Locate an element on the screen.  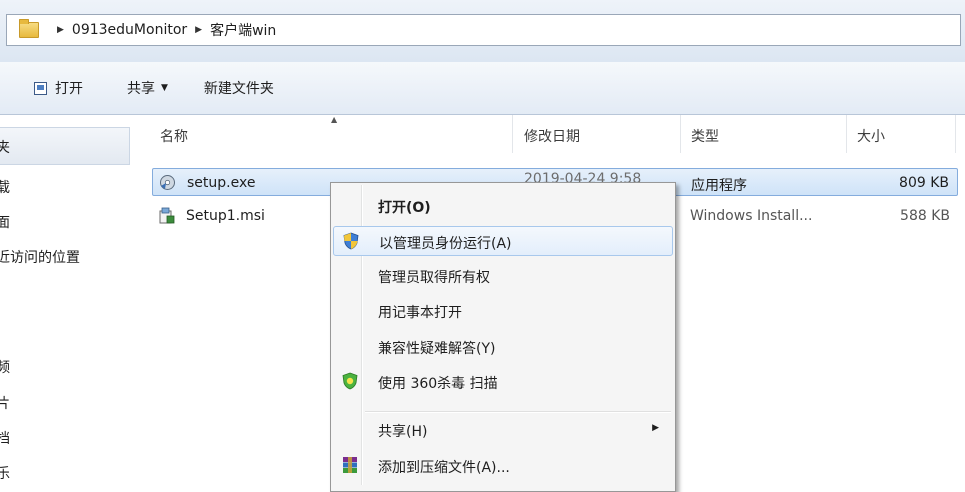
chevron-down-icon: ▼ is located at coordinates (164, 88).